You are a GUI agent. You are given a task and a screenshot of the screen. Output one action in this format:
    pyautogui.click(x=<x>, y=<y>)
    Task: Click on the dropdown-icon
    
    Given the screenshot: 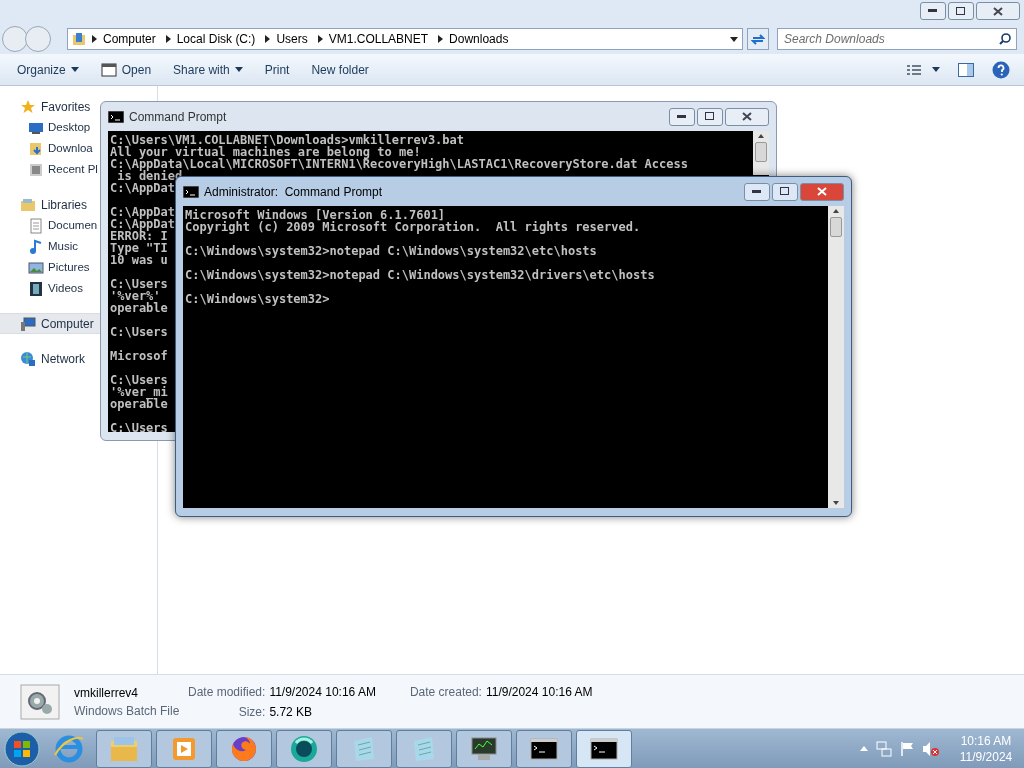 What is the action you would take?
    pyautogui.click(x=734, y=39)
    